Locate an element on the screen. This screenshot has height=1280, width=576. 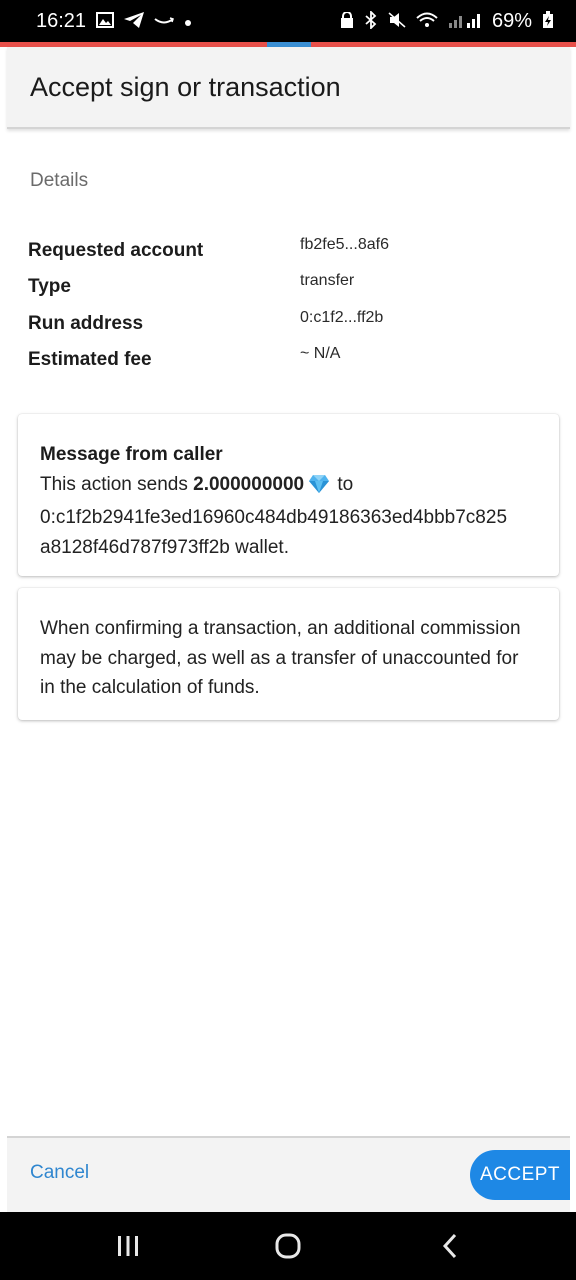
amazon-icon is located at coordinates (164, 21).